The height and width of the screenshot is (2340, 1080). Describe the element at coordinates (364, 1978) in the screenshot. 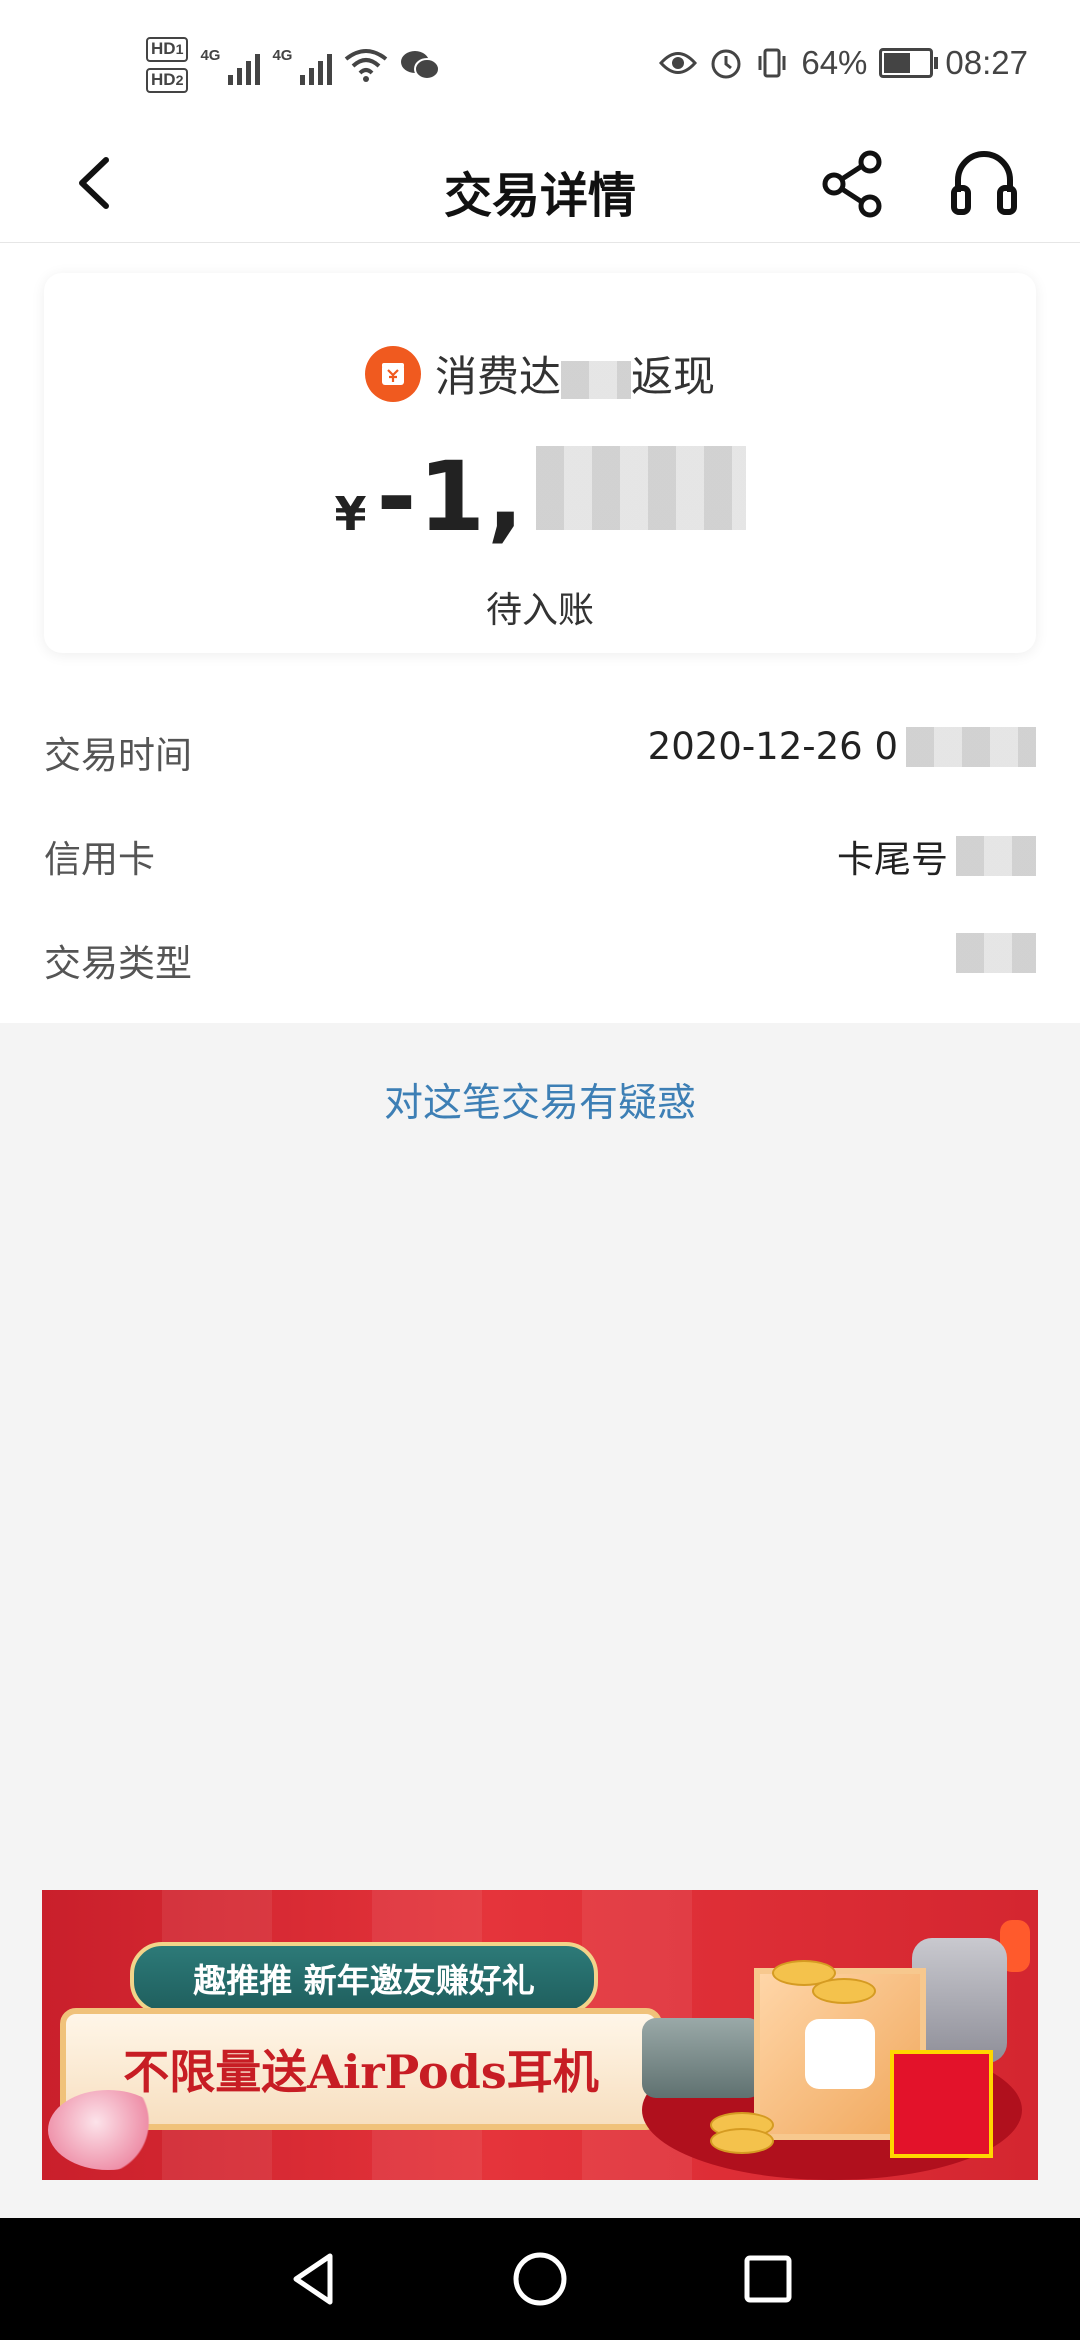

I see `banner-headline: 趣推推 新年邀友赚好礼` at that location.